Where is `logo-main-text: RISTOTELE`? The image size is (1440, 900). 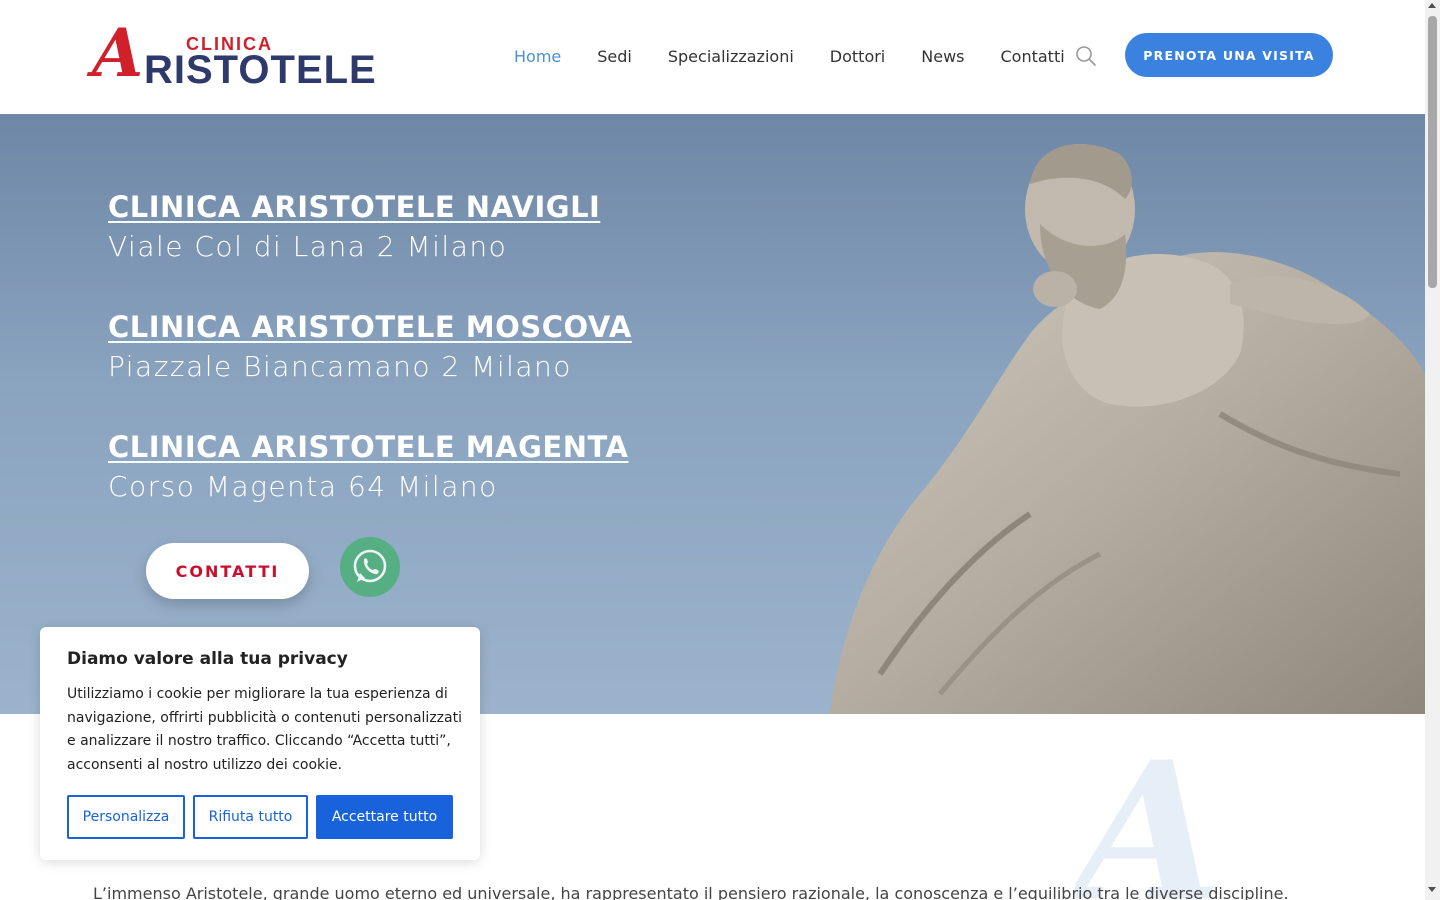 logo-main-text: RISTOTELE is located at coordinates (260, 70).